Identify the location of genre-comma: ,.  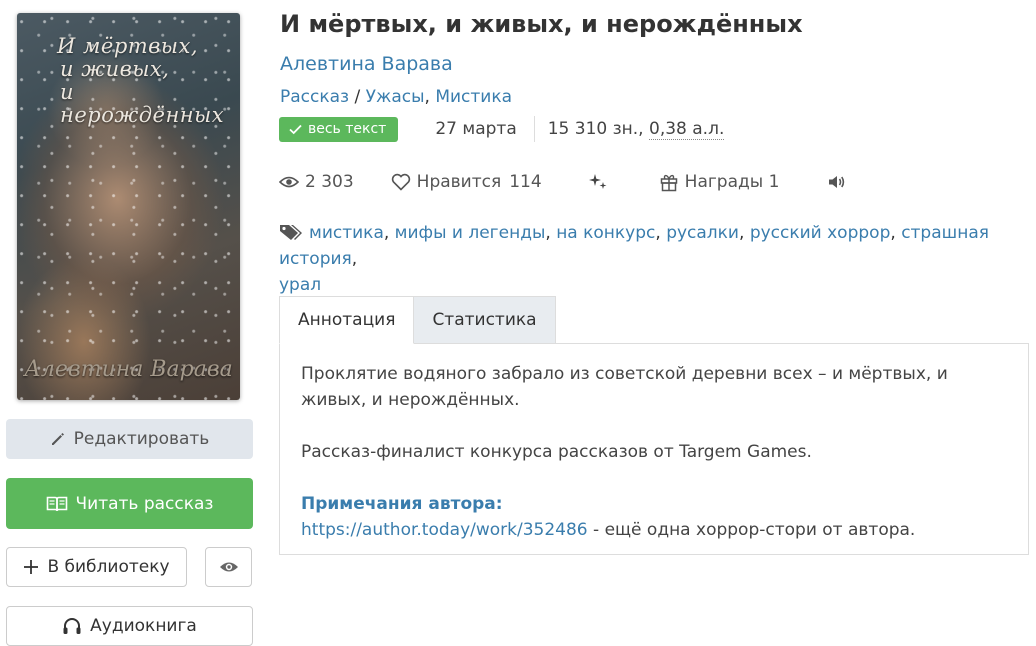
(430, 97).